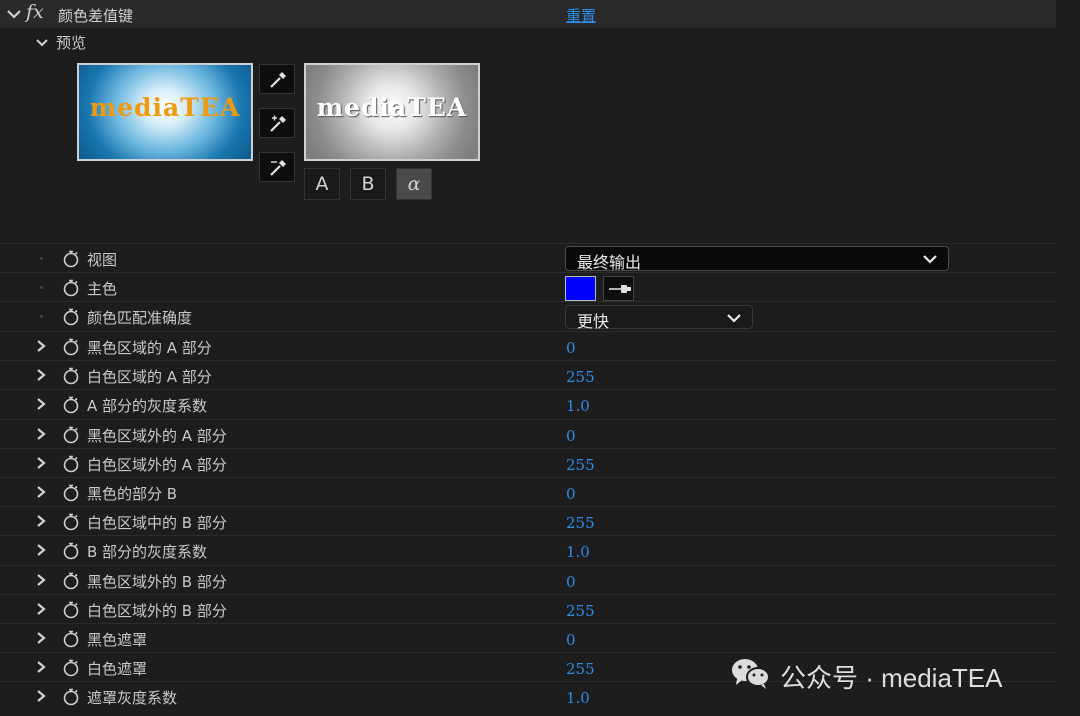 This screenshot has width=1080, height=716. What do you see at coordinates (392, 107) in the screenshot?
I see `matte-logo: mediaTEA` at bounding box center [392, 107].